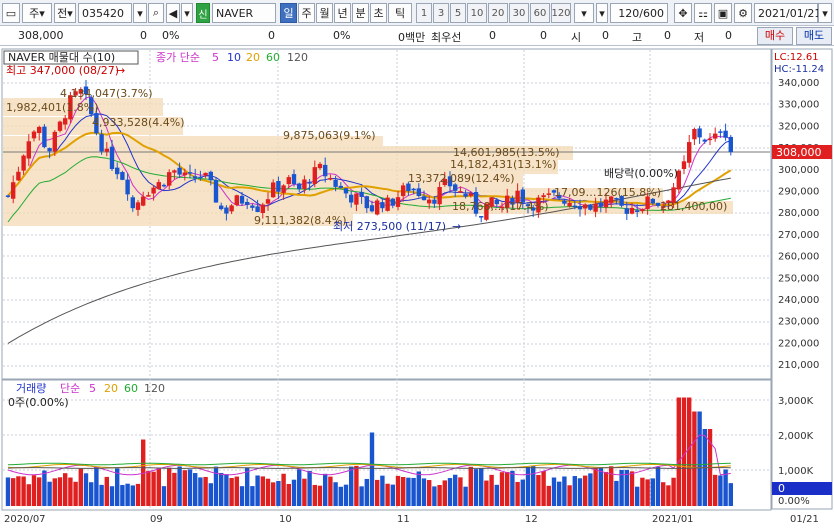 The height and width of the screenshot is (530, 834). I want to click on calendar-icon: ▾, so click(825, 13).